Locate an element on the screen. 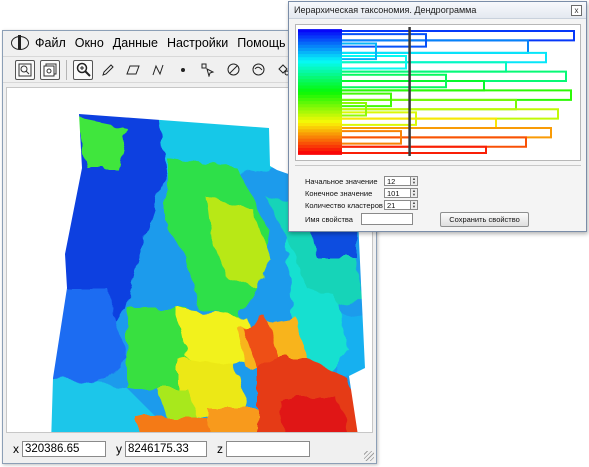 This screenshot has width=589, height=467. property-name-input is located at coordinates (387, 219).